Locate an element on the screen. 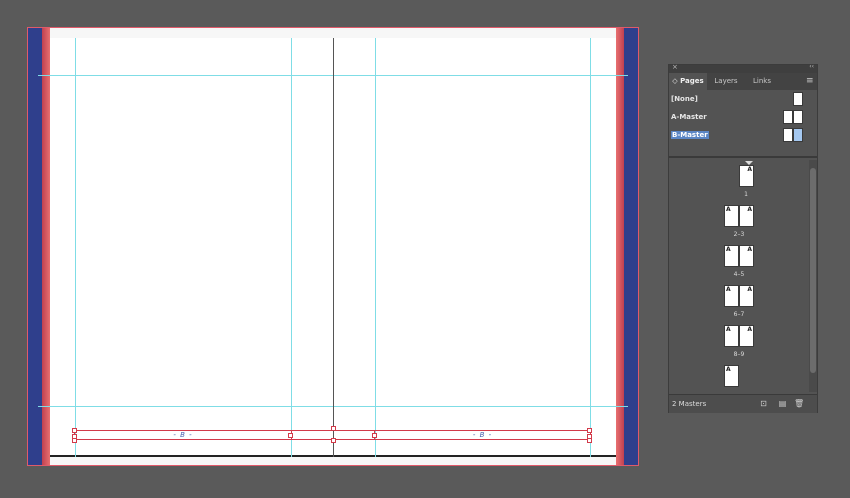  guide-margin-inner-right is located at coordinates (375, 247).